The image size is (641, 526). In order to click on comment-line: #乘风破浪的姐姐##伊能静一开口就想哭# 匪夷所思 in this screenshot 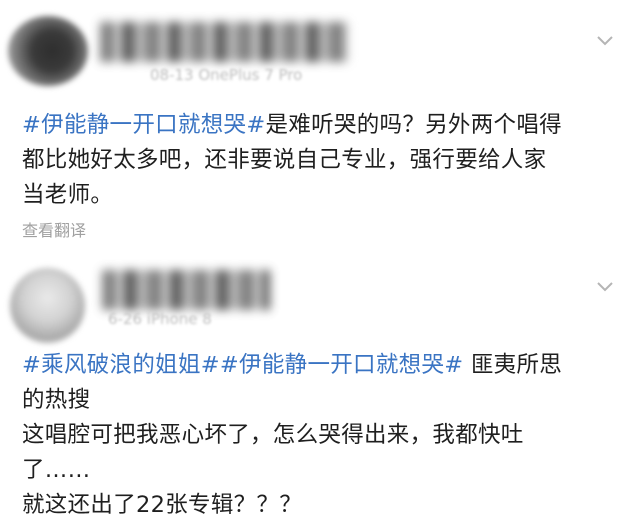, I will do `click(322, 365)`.